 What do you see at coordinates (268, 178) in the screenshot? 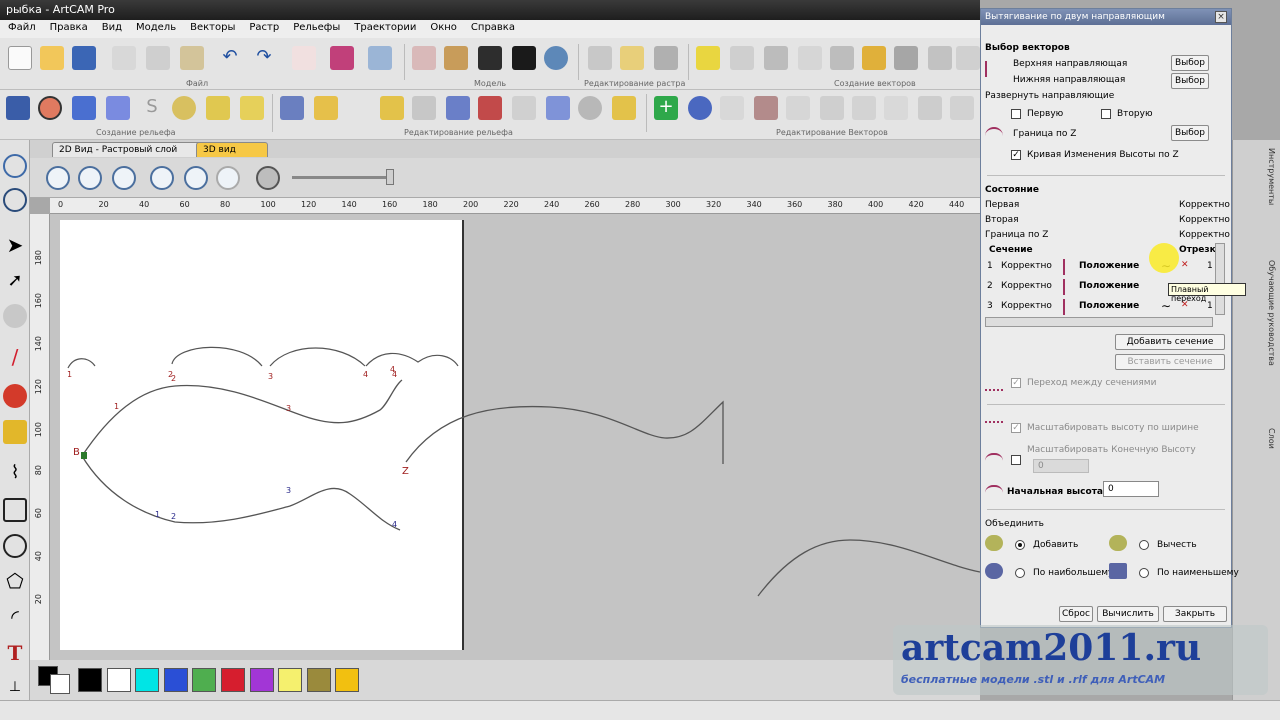
I see `gear-icon` at bounding box center [268, 178].